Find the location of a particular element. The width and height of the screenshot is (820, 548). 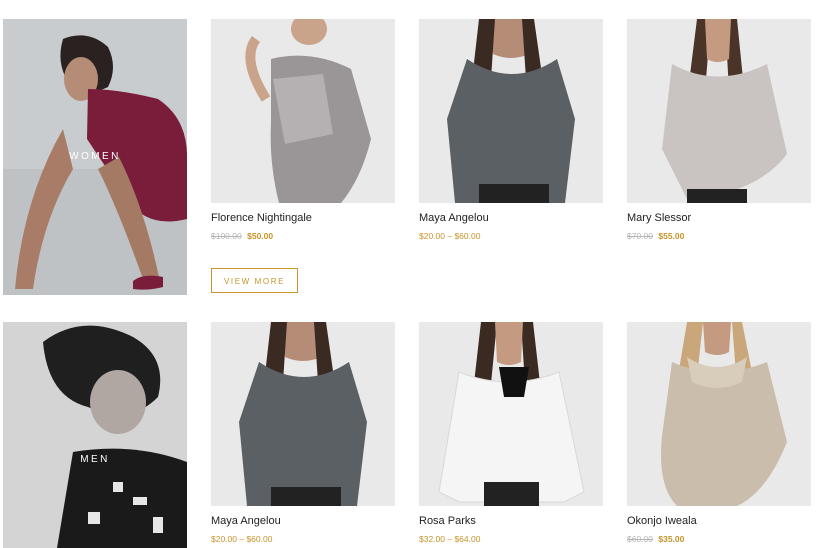

product-name: Okonjo Iweala is located at coordinates (719, 521).